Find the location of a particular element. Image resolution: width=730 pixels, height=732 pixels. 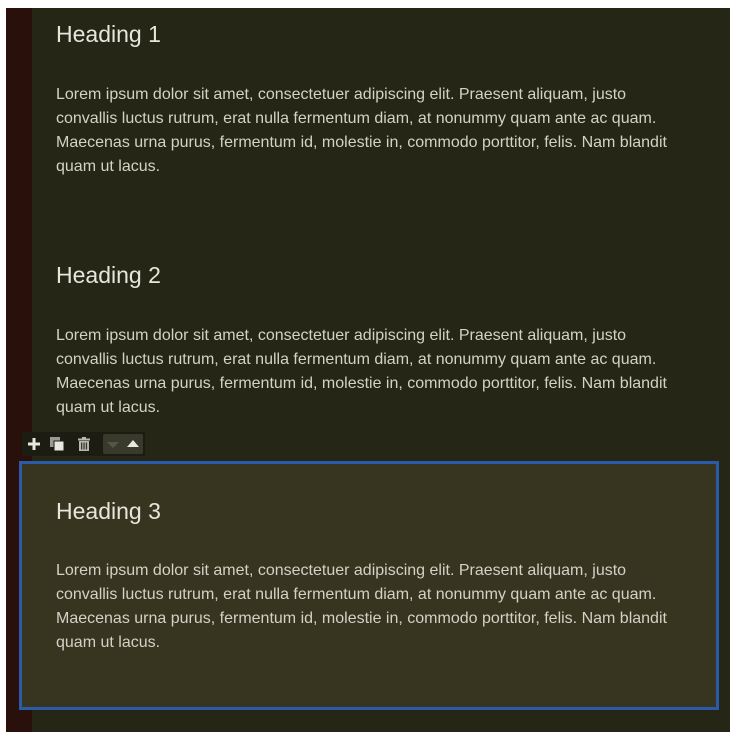

block-heading: Heading 2 is located at coordinates (366, 275).